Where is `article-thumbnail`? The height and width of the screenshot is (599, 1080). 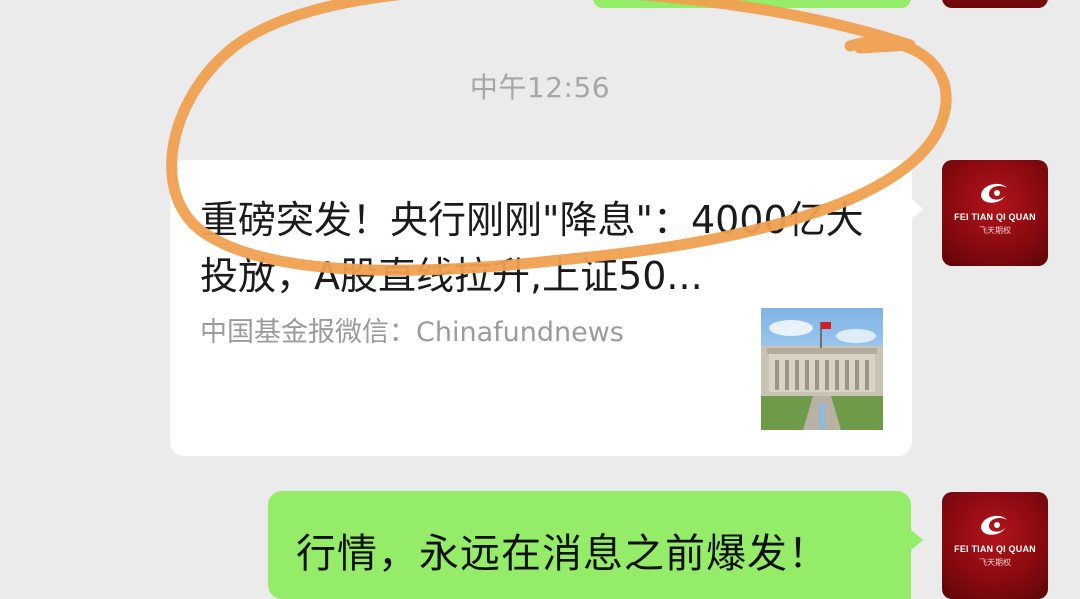
article-thumbnail is located at coordinates (822, 369).